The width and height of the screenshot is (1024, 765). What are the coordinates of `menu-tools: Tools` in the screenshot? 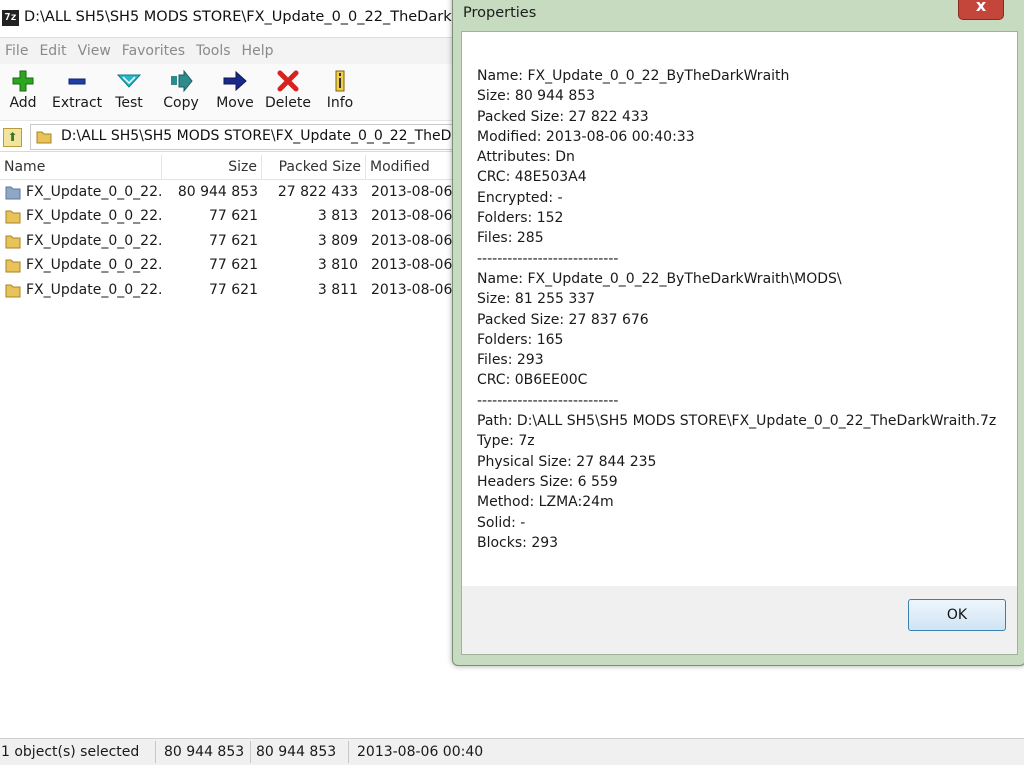 It's located at (213, 51).